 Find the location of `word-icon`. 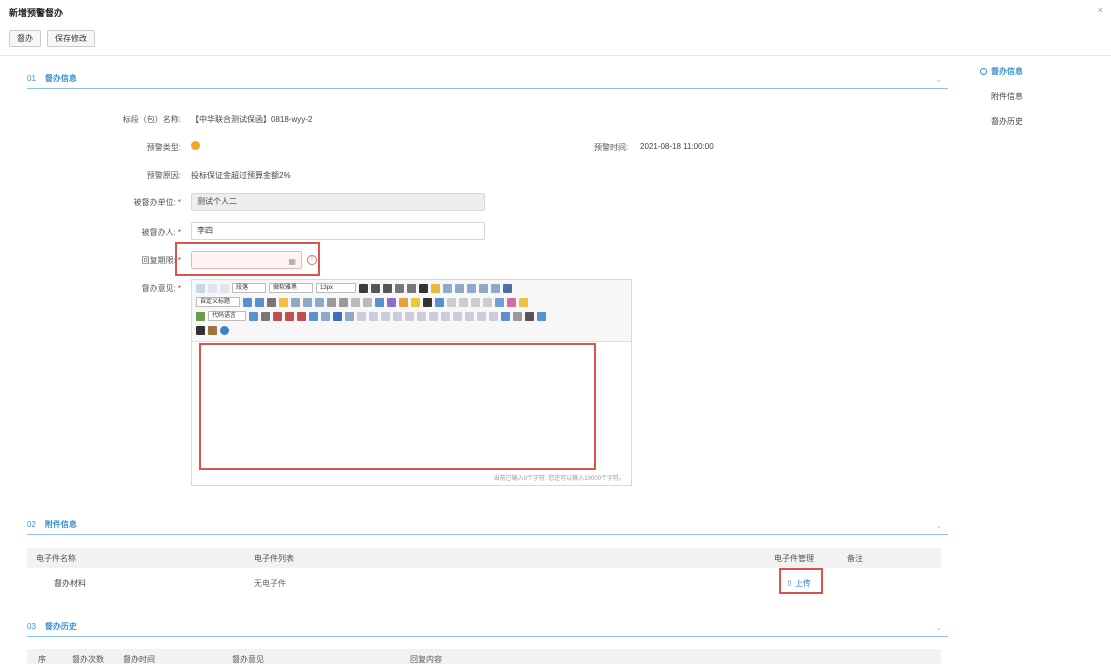

word-icon is located at coordinates (337, 316).